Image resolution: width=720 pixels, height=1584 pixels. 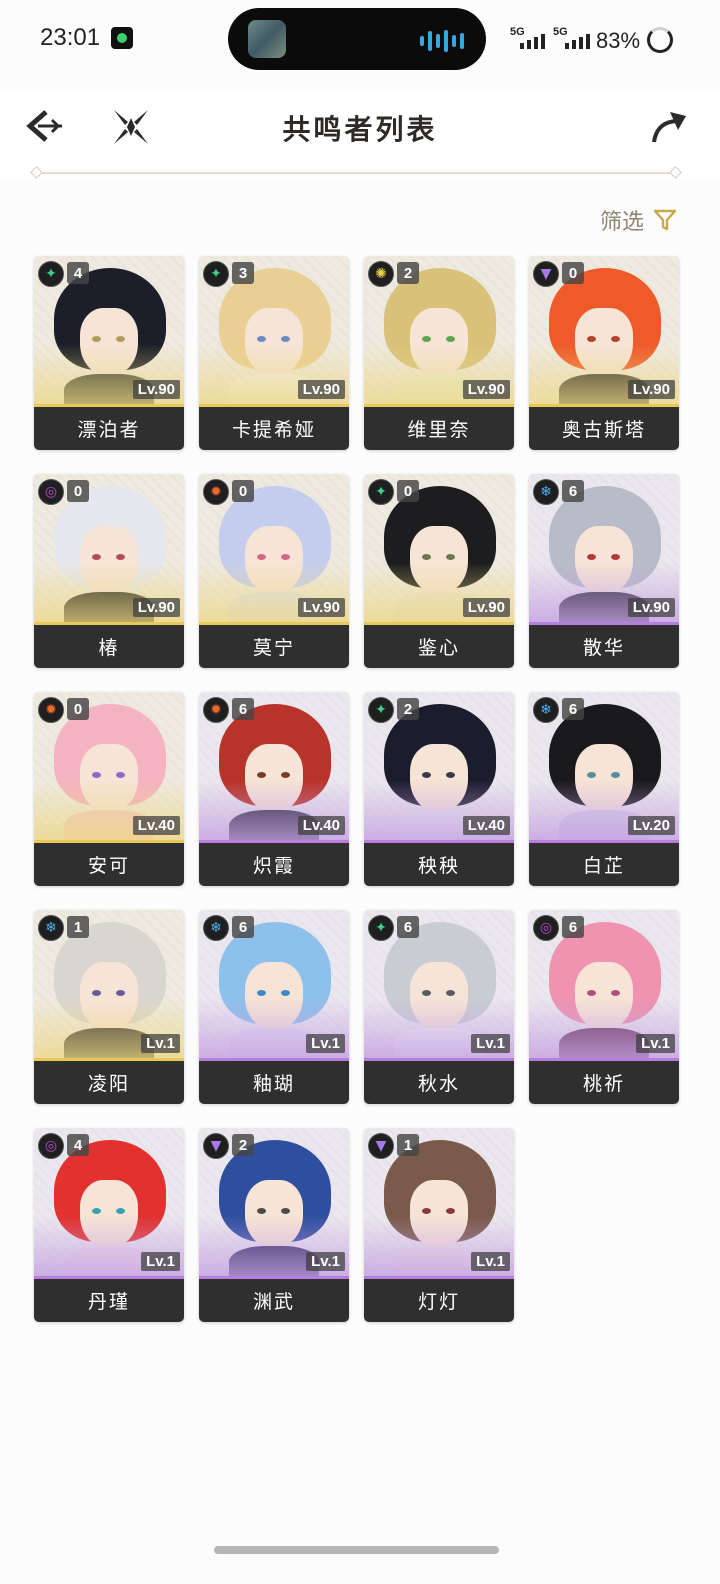 I want to click on character-portrait: ✦ 4 Lv.90, so click(x=109, y=330).